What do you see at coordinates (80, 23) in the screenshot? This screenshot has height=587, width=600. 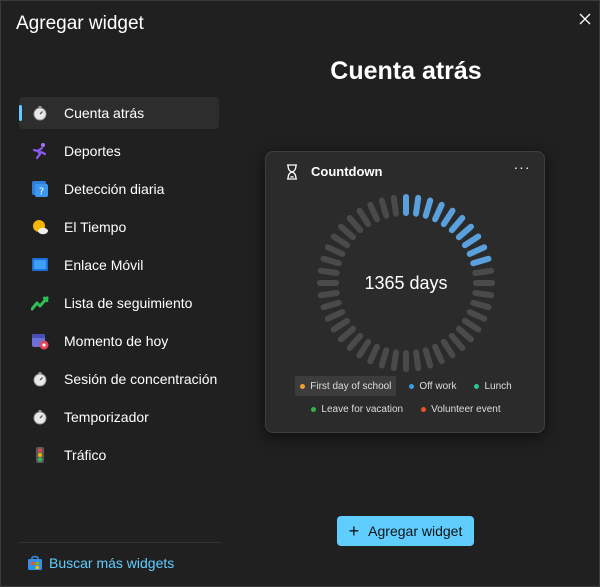 I see `dialog-title: Agregar widget` at bounding box center [80, 23].